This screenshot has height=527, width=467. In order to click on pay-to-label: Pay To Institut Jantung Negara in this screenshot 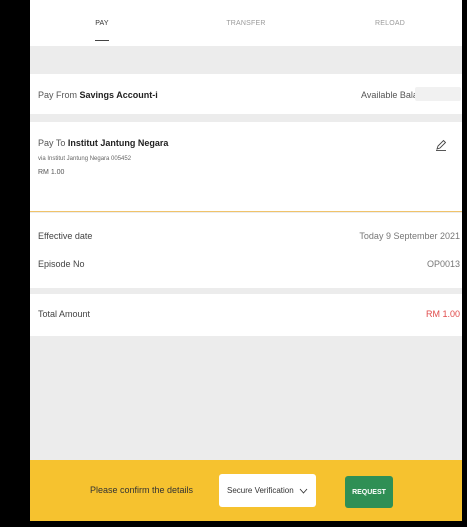, I will do `click(103, 143)`.